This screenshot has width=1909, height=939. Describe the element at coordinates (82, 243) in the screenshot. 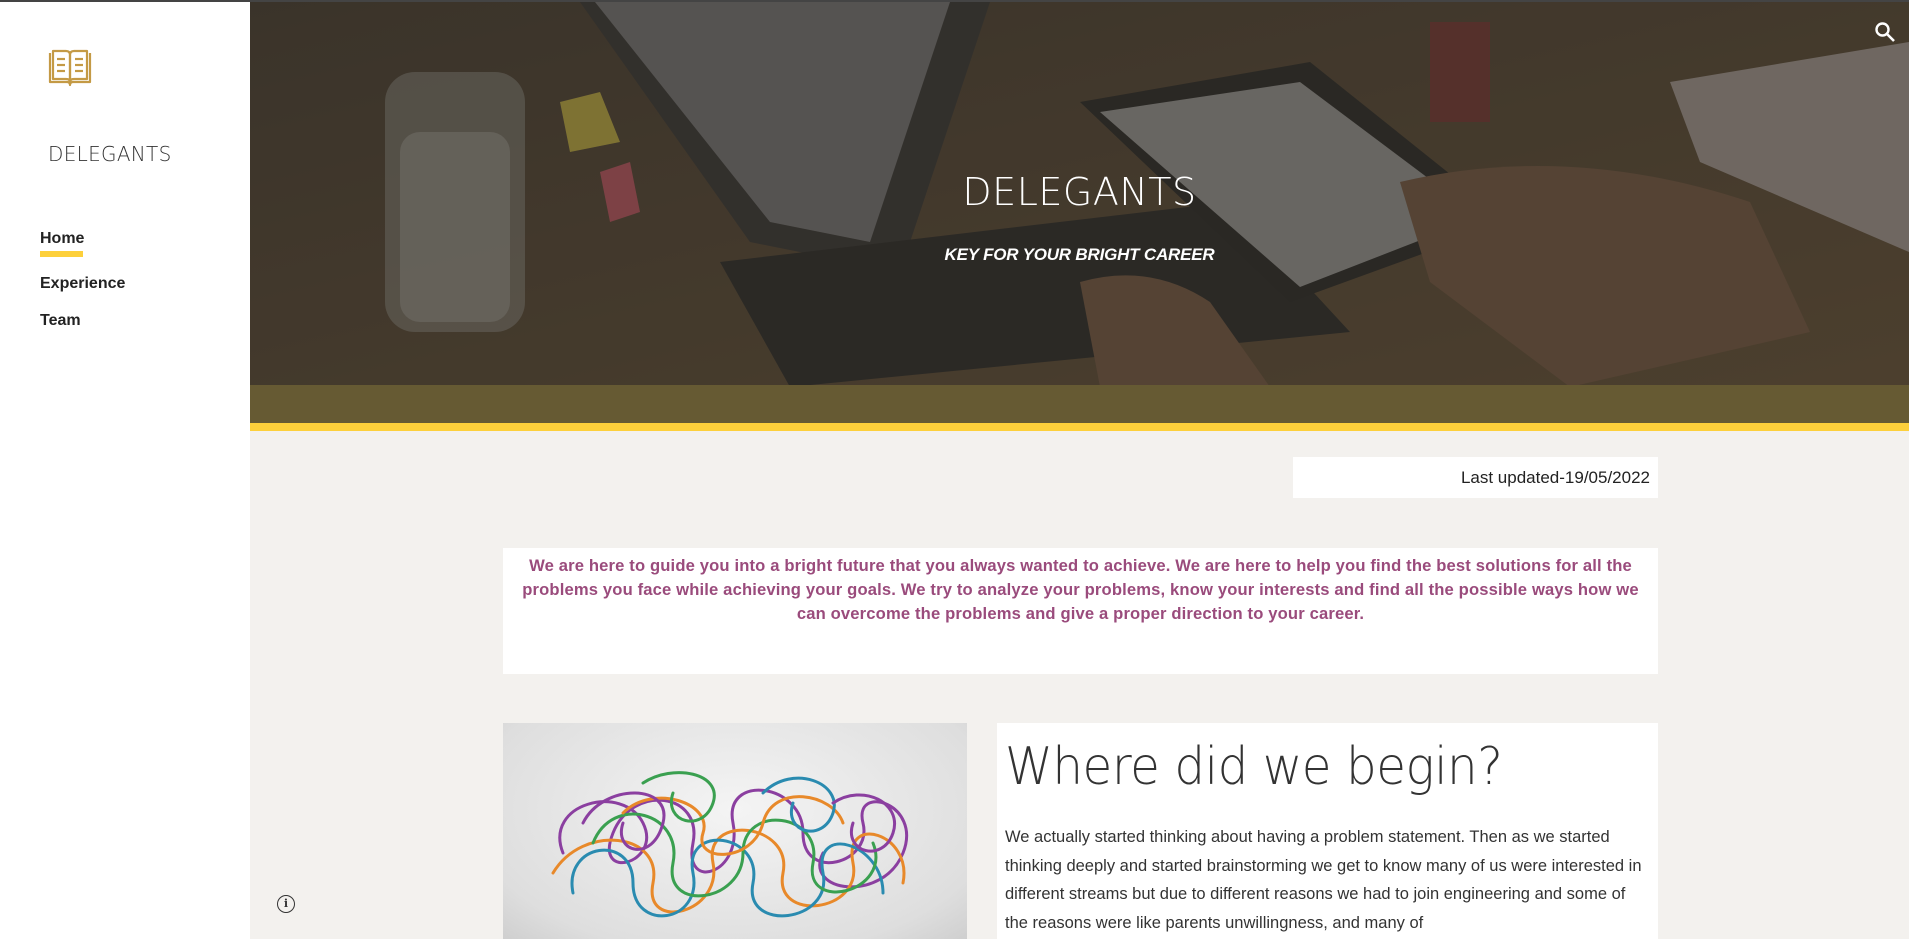

I see `nav-item-home: Home` at that location.